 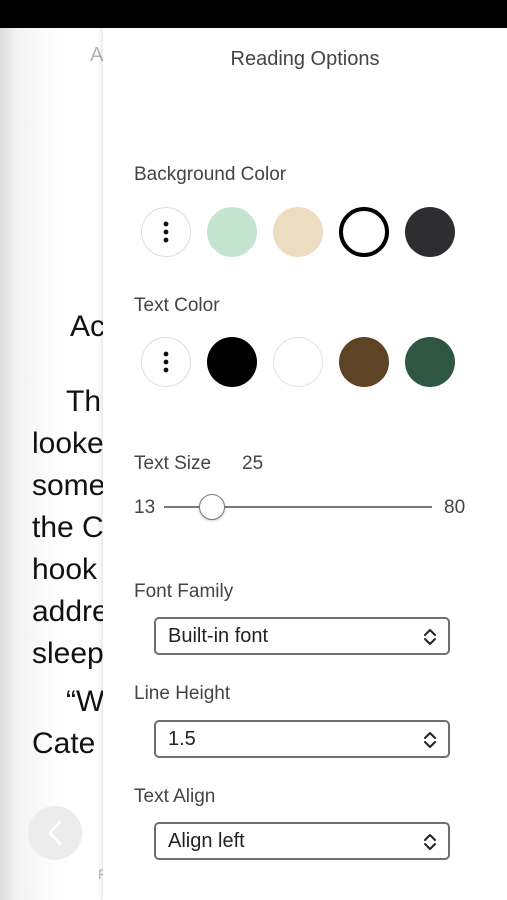 I want to click on text-size-max: 80, so click(x=455, y=507).